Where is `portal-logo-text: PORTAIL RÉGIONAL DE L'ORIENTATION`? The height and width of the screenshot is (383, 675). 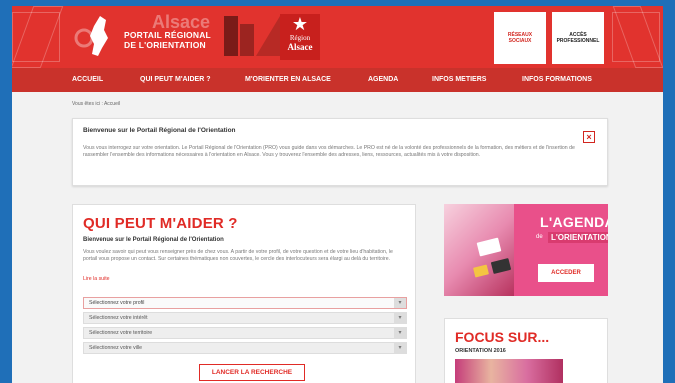
portal-logo-text: PORTAIL RÉGIONAL DE L'ORIENTATION is located at coordinates (167, 40).